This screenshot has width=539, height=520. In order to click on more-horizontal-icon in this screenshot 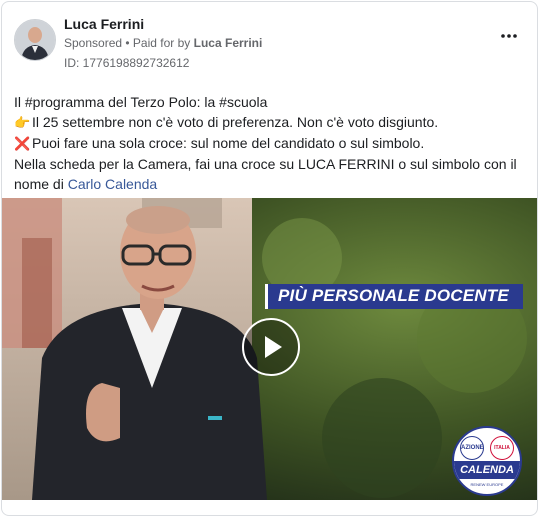, I will do `click(509, 36)`.